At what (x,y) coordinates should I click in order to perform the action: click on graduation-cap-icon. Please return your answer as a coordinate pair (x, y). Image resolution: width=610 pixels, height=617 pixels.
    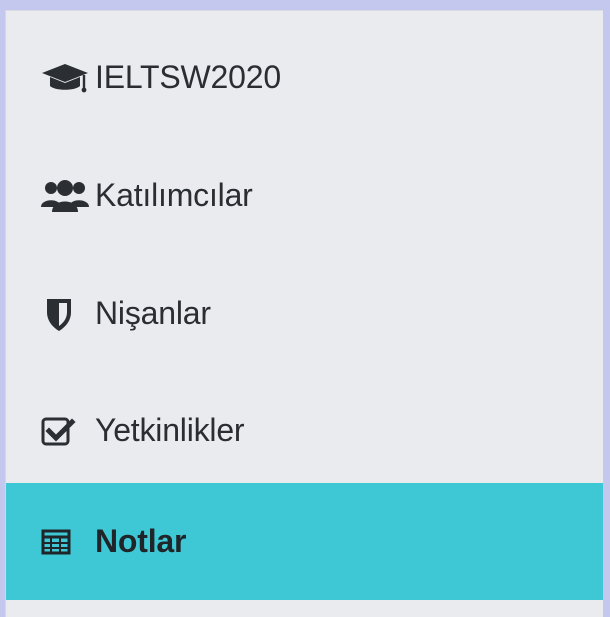
    Looking at the image, I should click on (67, 78).